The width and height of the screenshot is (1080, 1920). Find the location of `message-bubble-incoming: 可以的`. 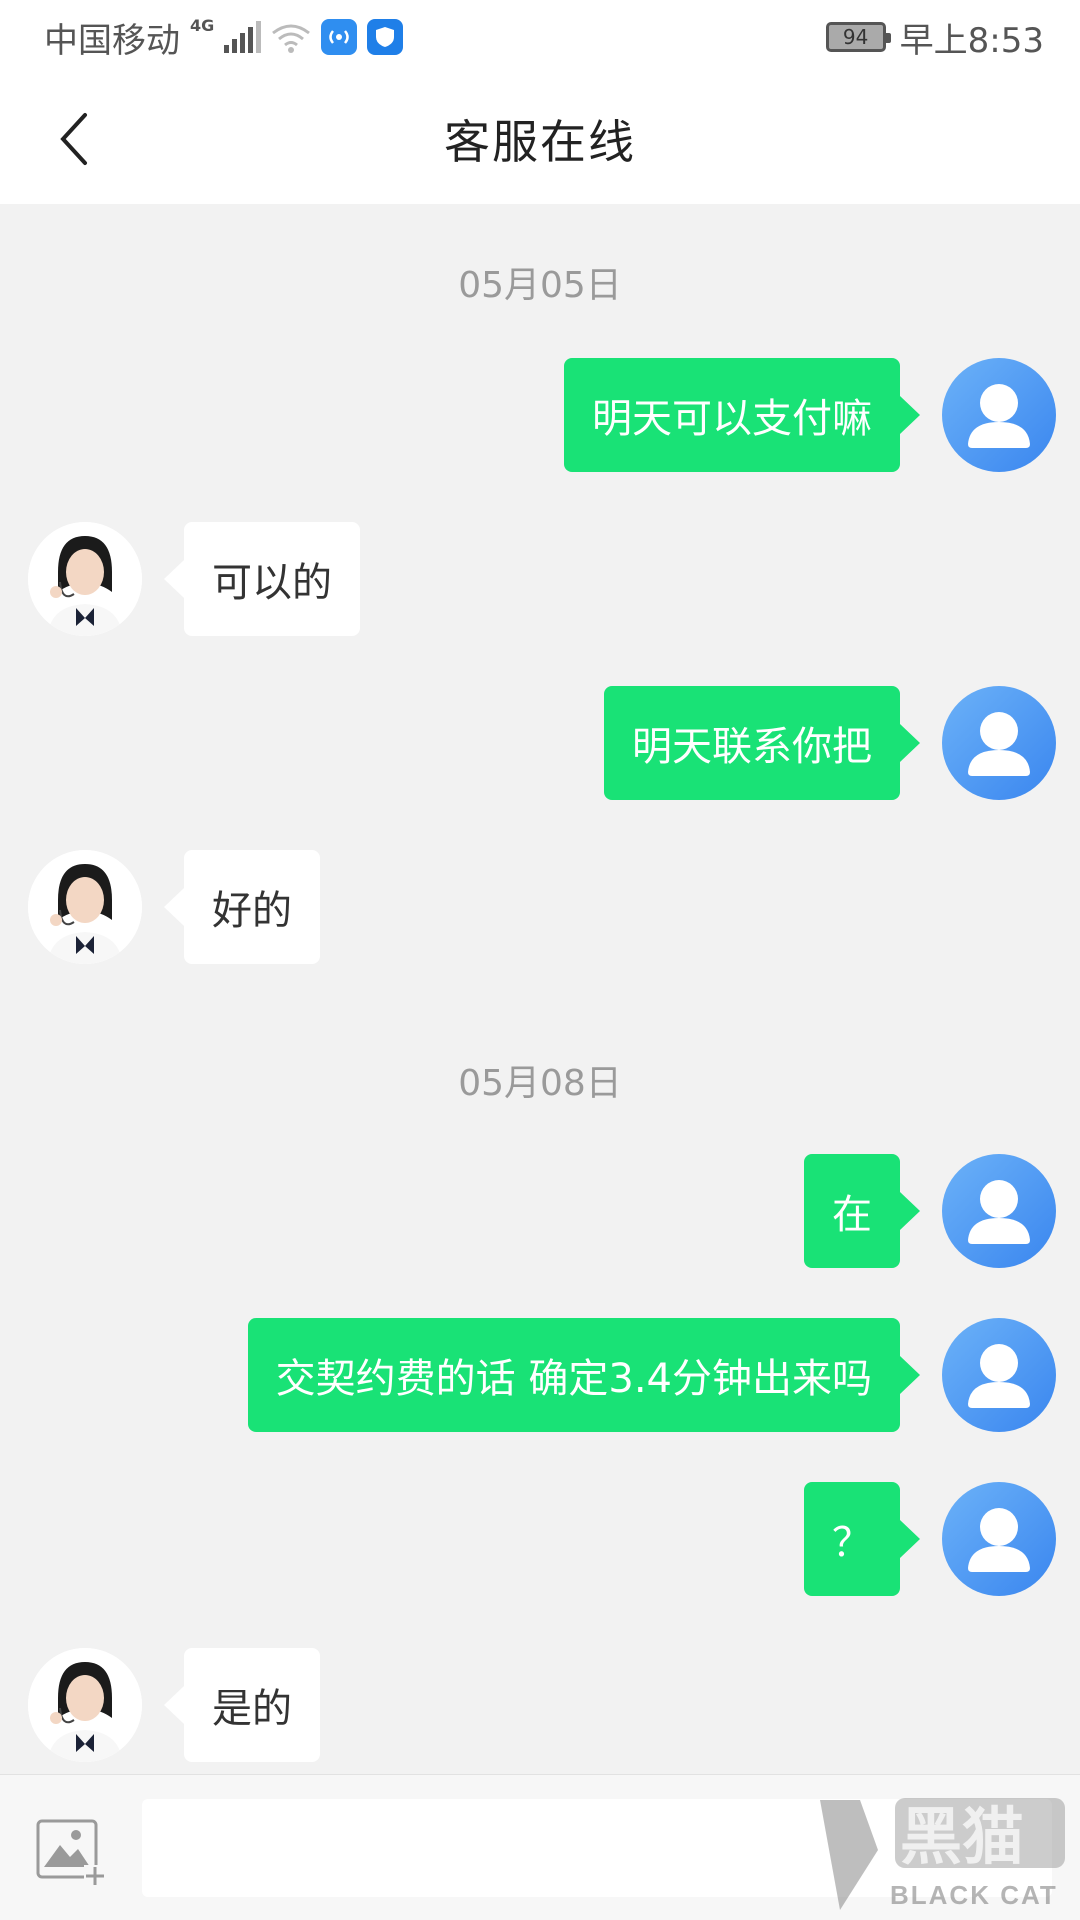

message-bubble-incoming: 可以的 is located at coordinates (262, 579).